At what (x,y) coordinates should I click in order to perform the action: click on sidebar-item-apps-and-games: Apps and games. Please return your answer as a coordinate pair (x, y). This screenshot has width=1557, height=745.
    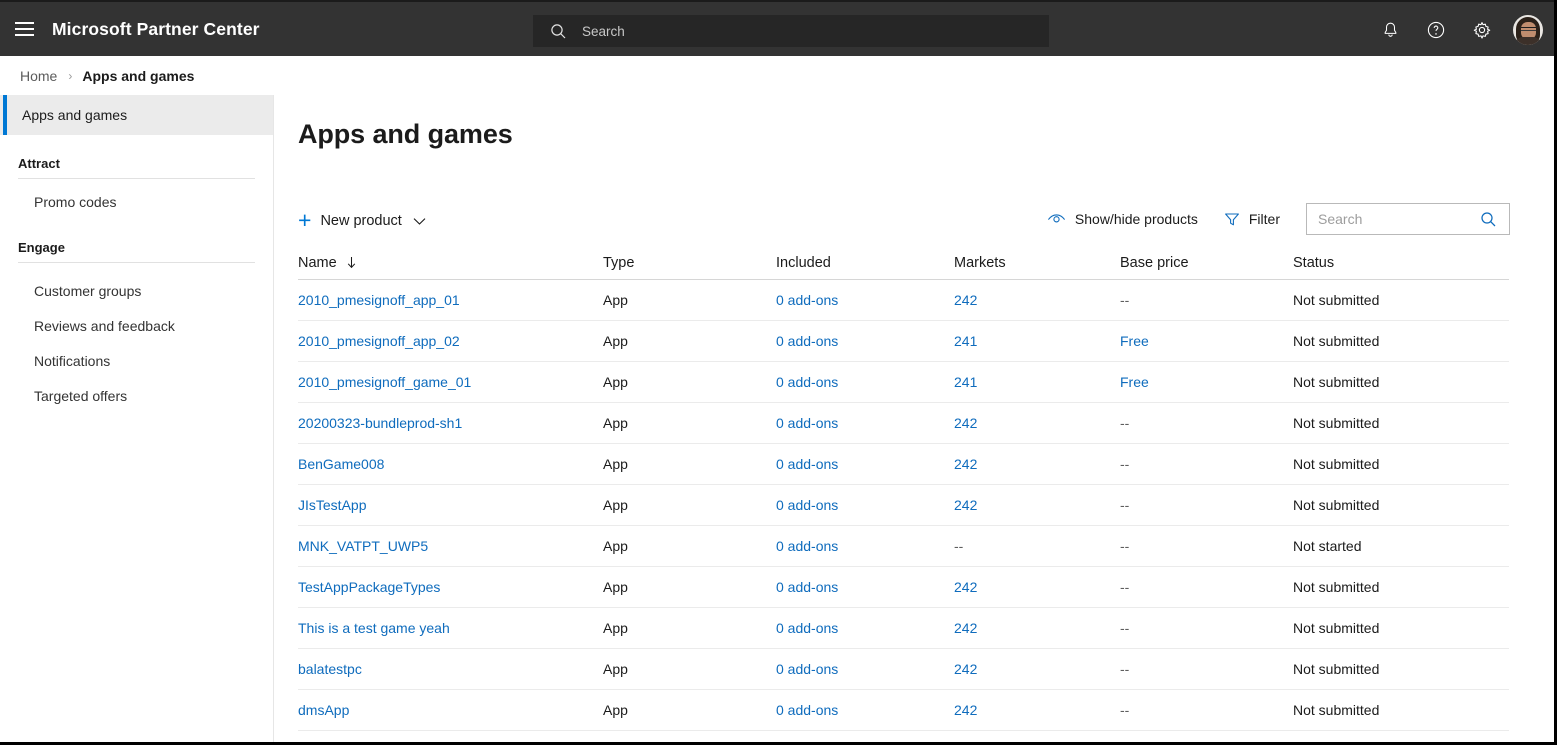
    Looking at the image, I should click on (136, 115).